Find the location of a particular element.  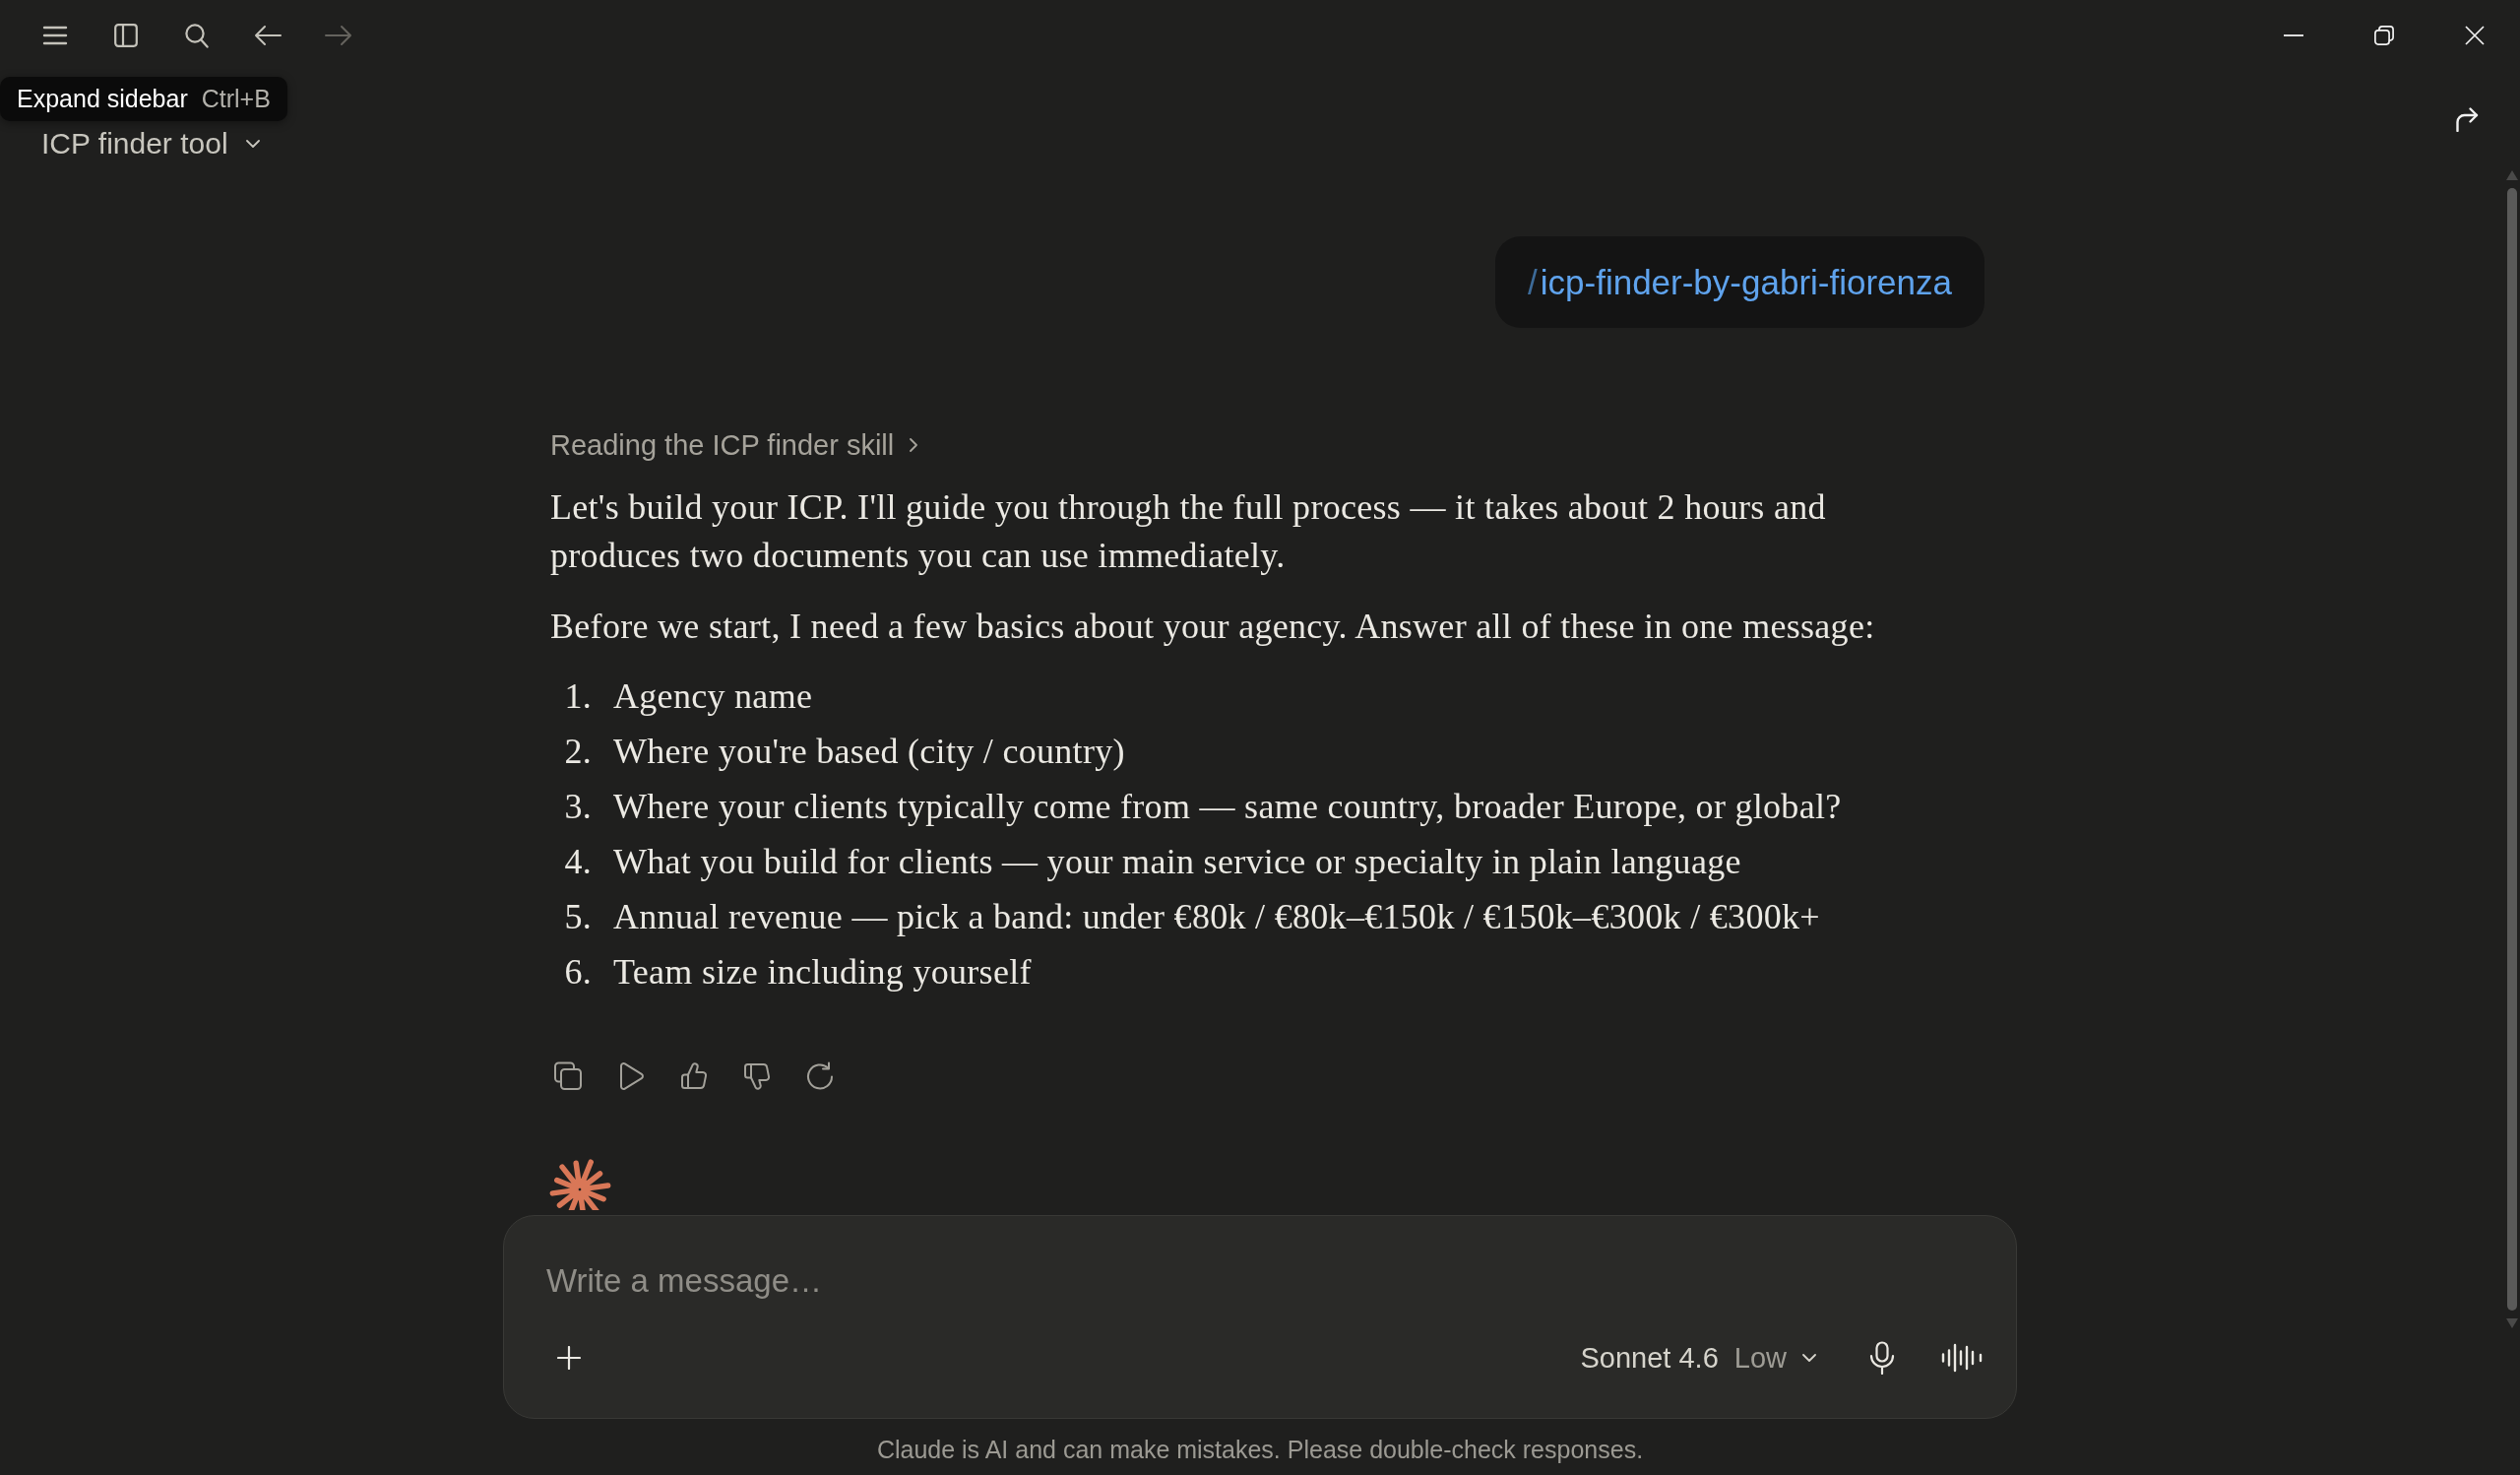

microphone-icon is located at coordinates (1882, 1358).